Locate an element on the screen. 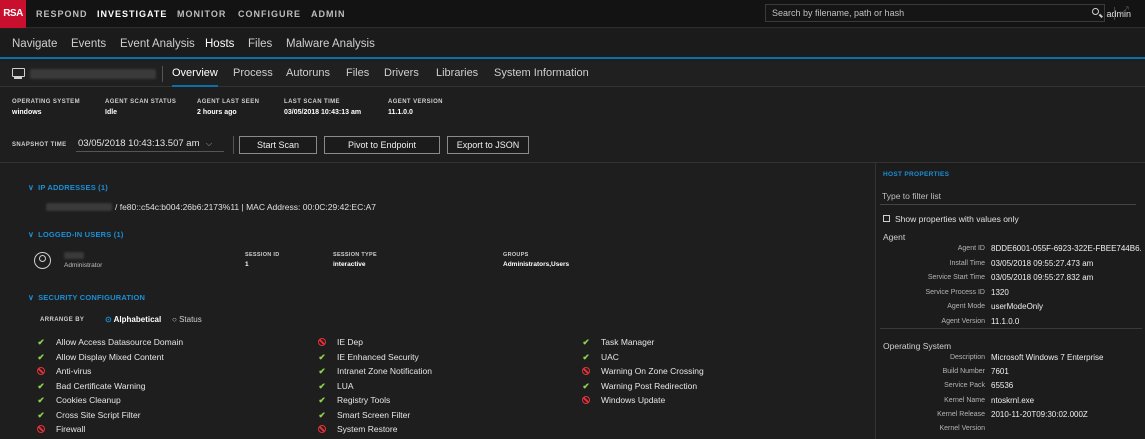  property-value: userModeOnly is located at coordinates (1017, 307).